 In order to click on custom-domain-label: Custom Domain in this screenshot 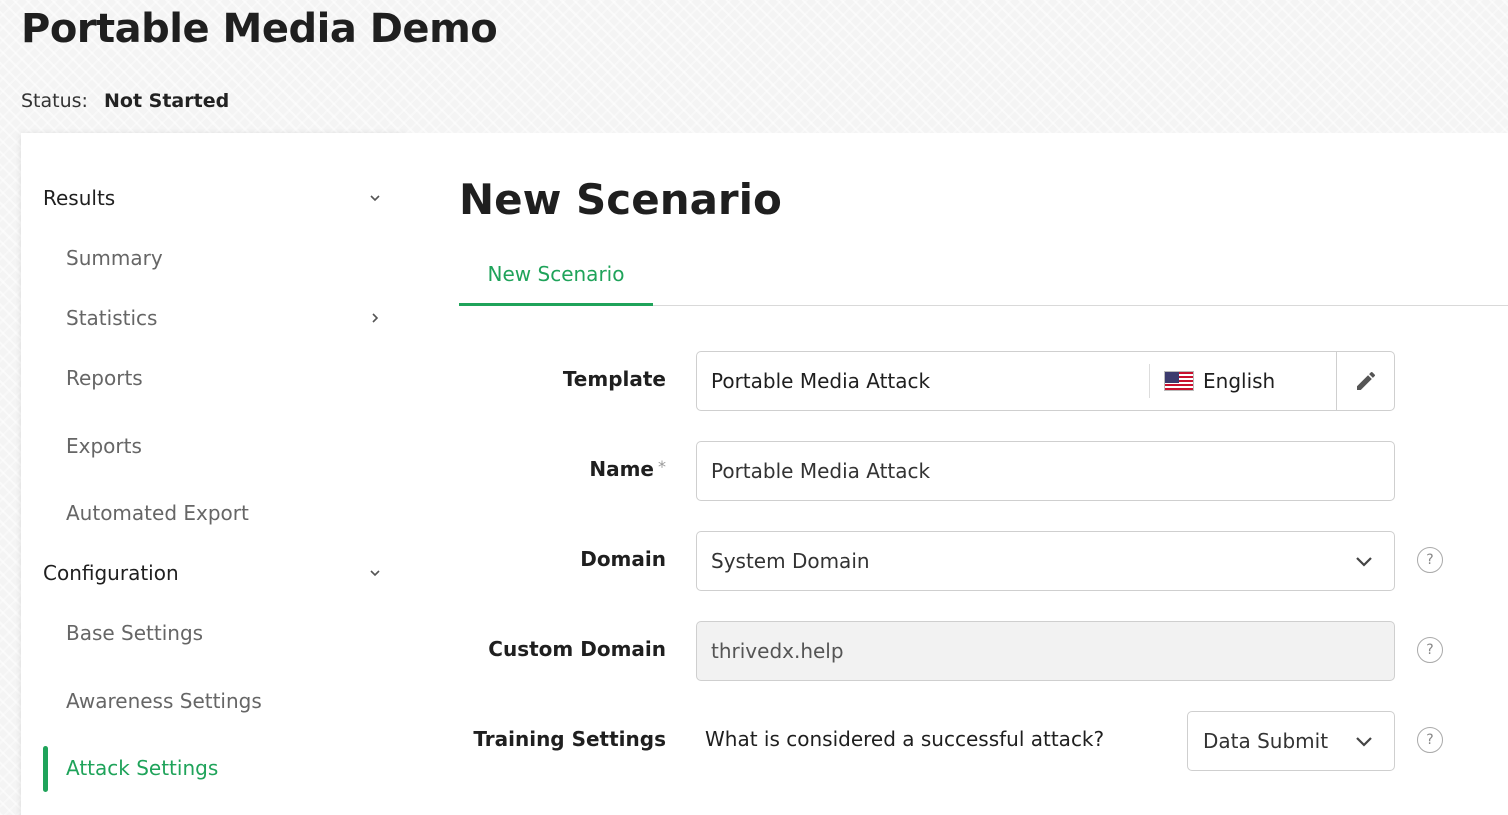, I will do `click(577, 649)`.